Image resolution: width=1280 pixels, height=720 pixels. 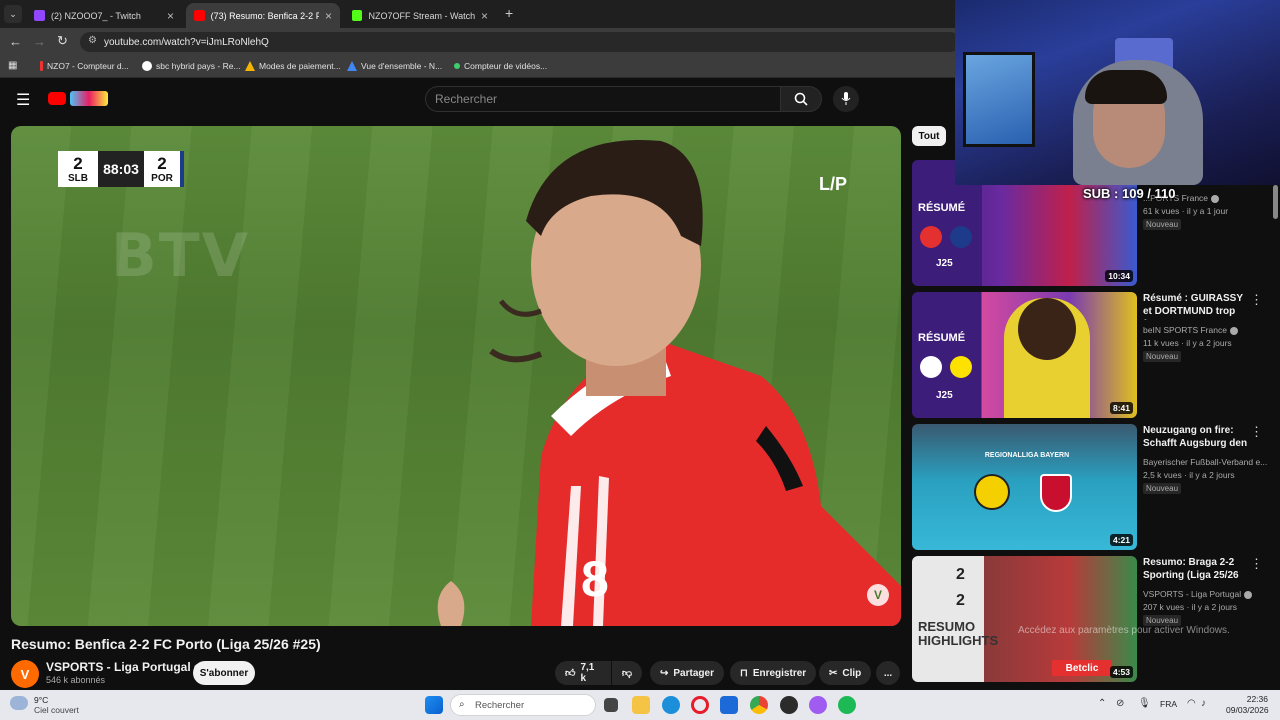 What do you see at coordinates (15, 41) in the screenshot?
I see `back-icon: ←` at bounding box center [15, 41].